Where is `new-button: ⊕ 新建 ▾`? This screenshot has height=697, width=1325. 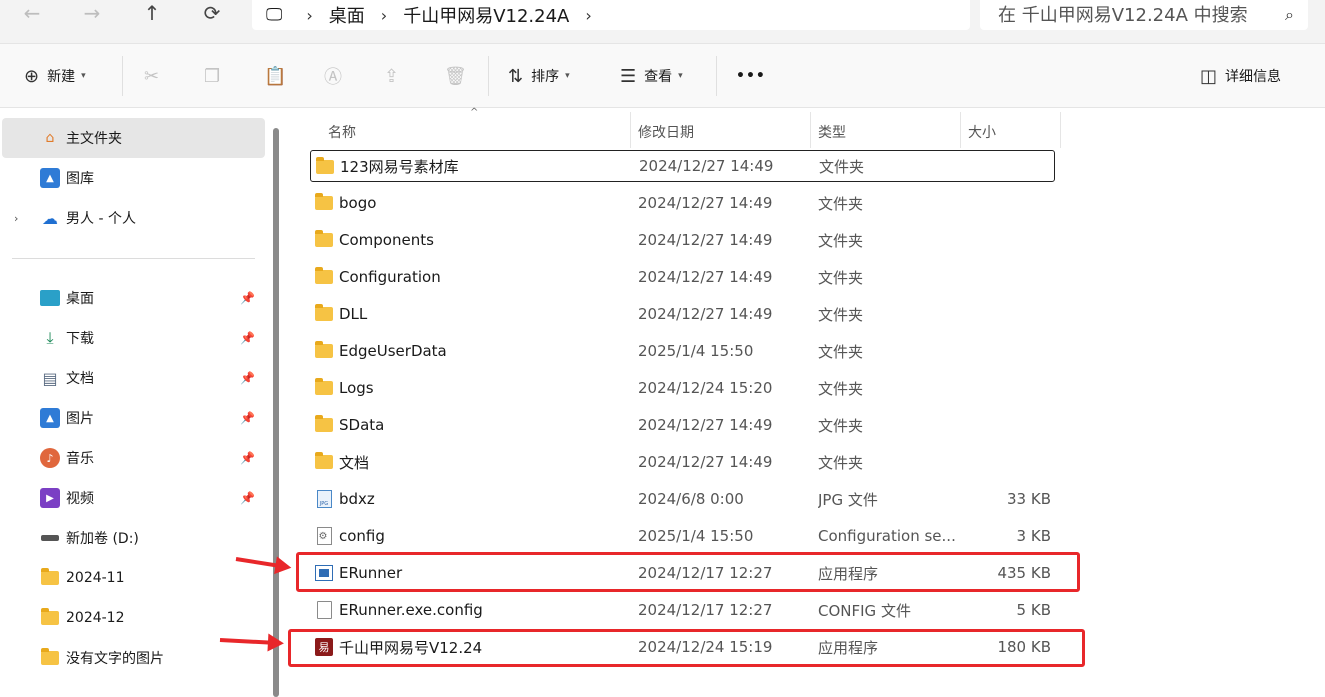
new-button: ⊕ 新建 ▾ is located at coordinates (55, 76).